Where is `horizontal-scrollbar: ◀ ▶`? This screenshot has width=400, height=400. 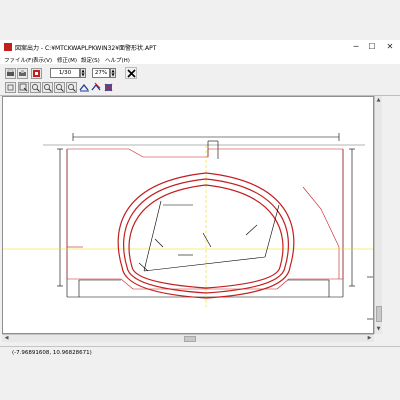 horizontal-scrollbar: ◀ ▶ is located at coordinates (188, 338).